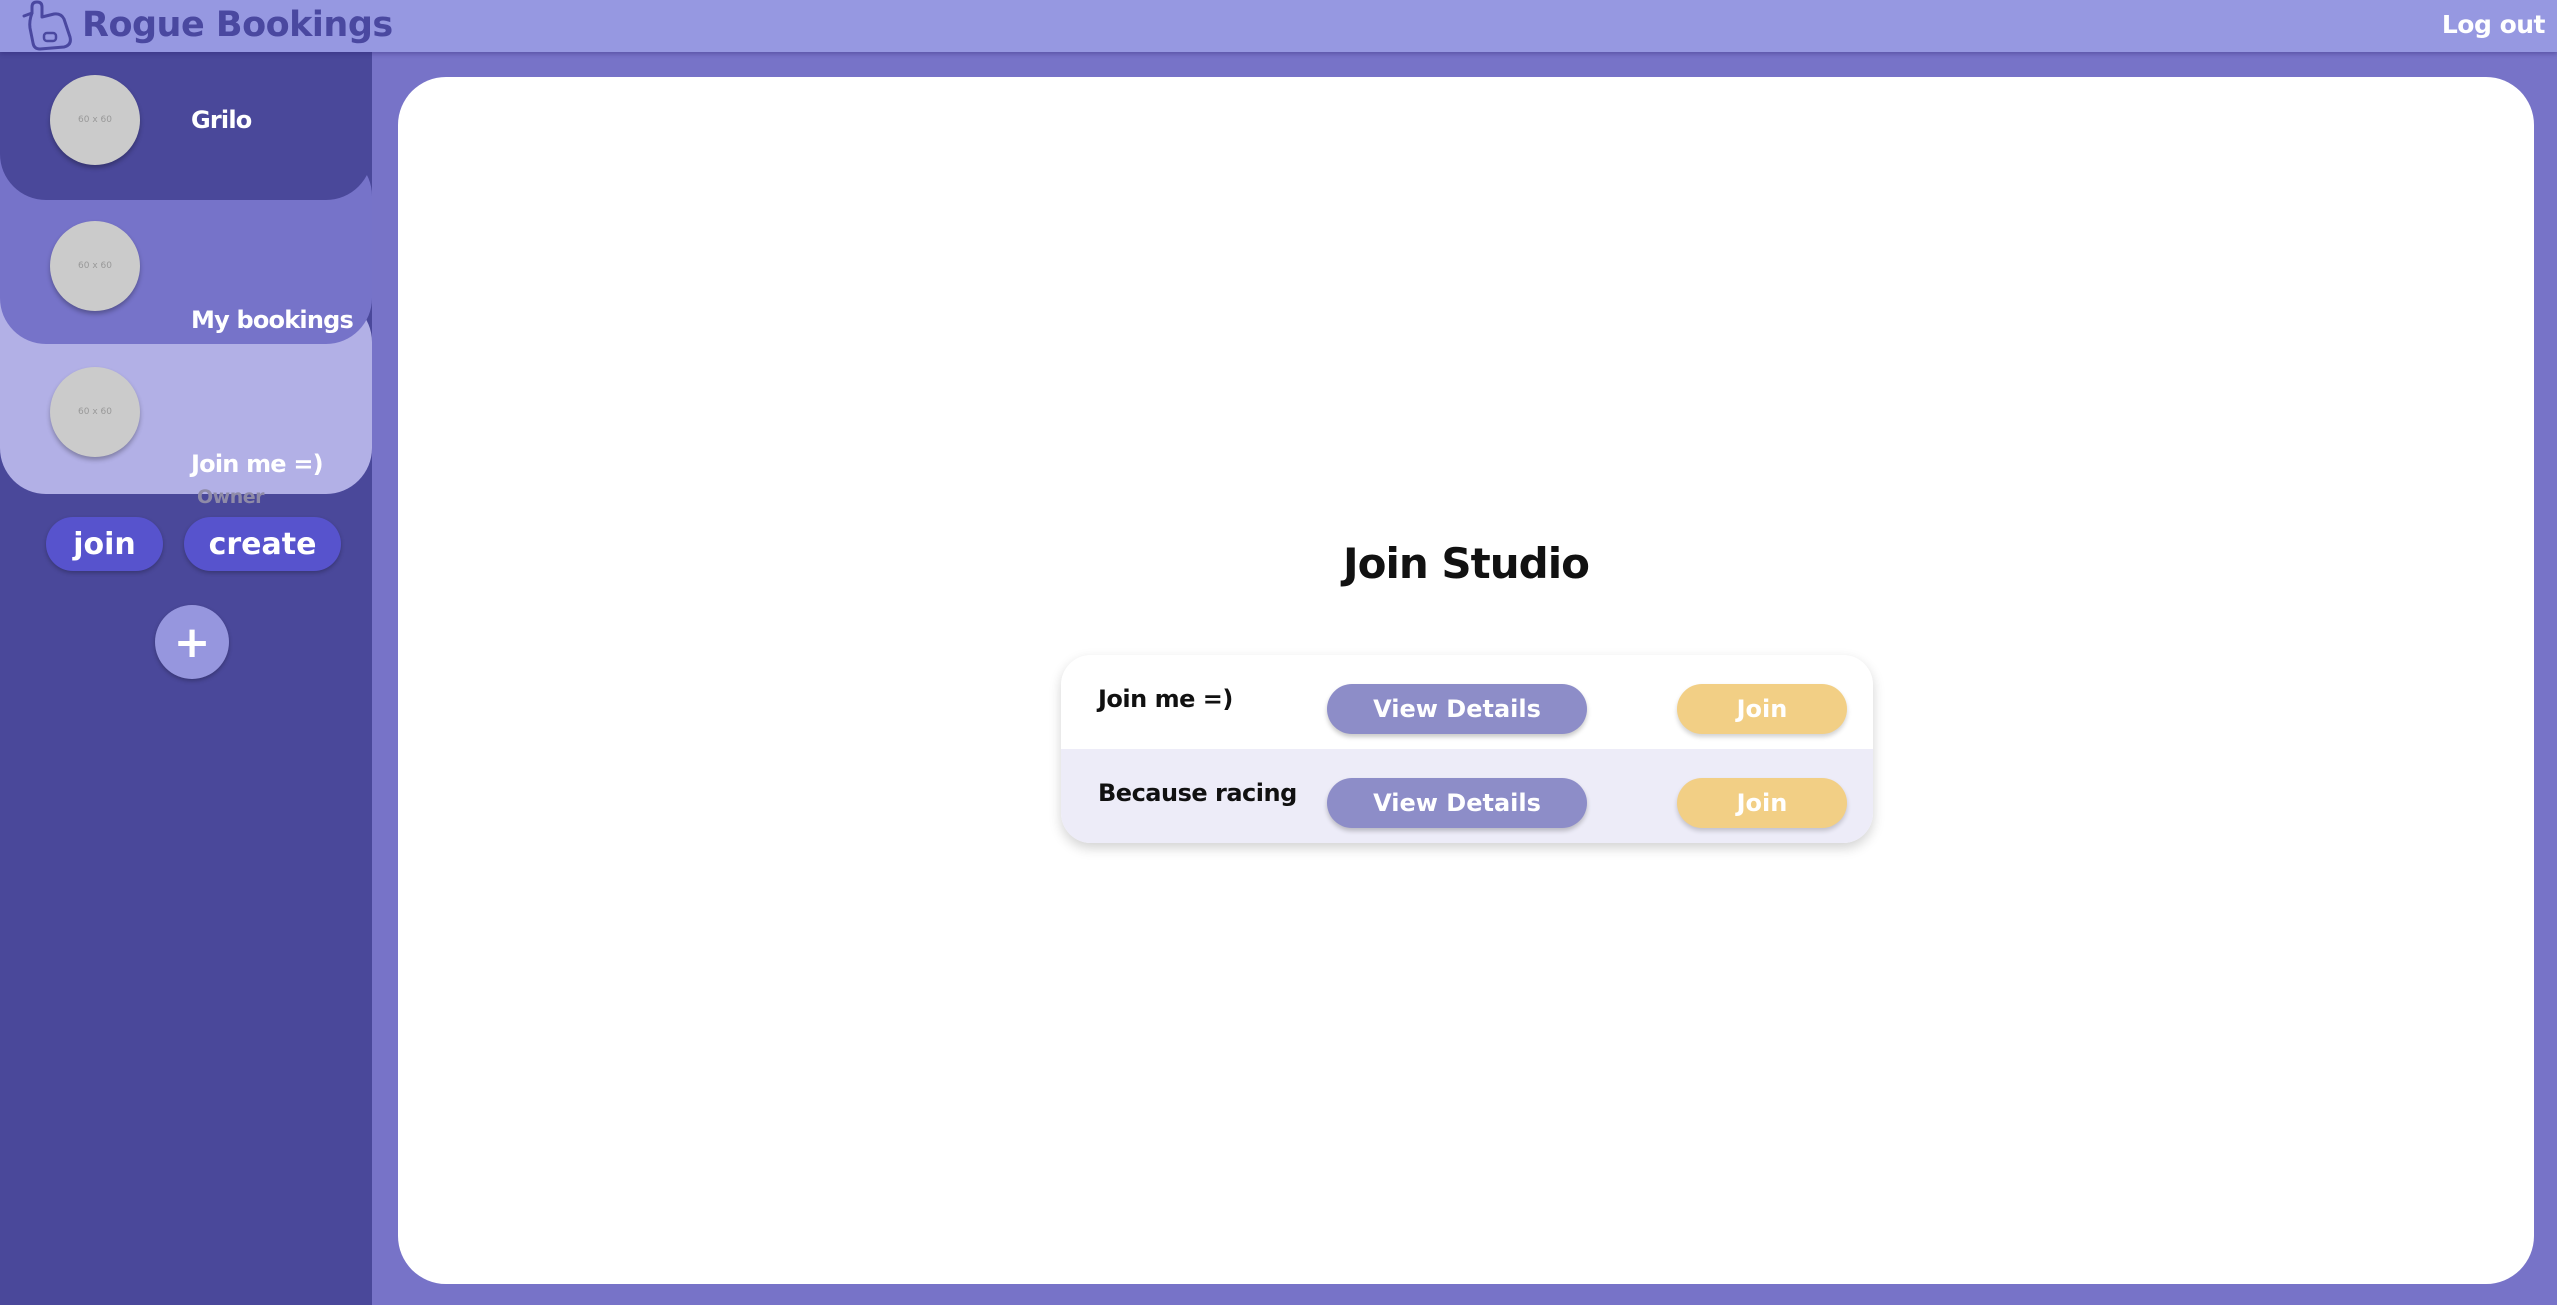  I want to click on studio-row: Join me =) View Details Join, so click(1467, 702).